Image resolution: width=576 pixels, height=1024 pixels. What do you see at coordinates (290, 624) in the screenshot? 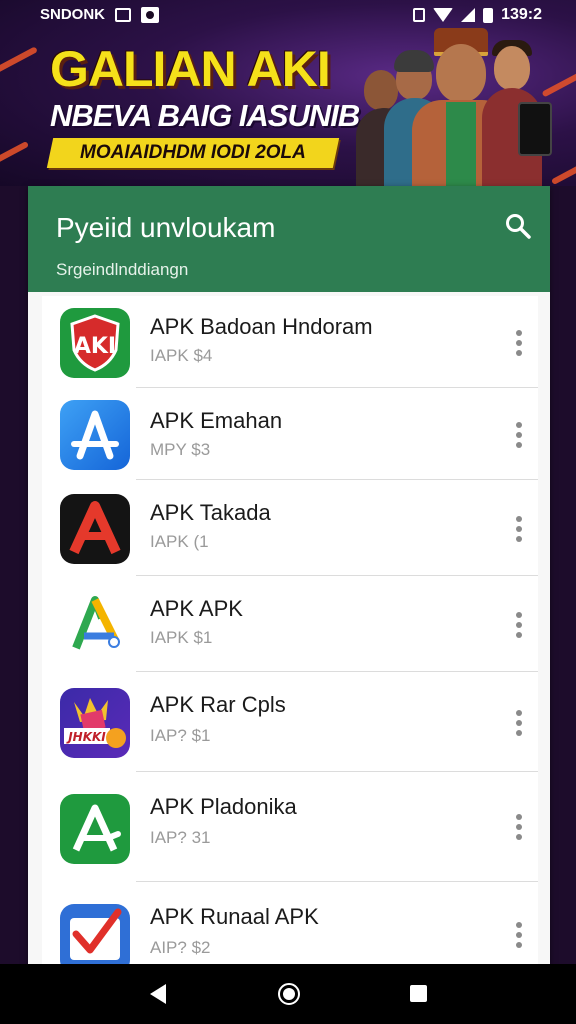
I see `list-item: APK APK IAPK $1` at bounding box center [290, 624].